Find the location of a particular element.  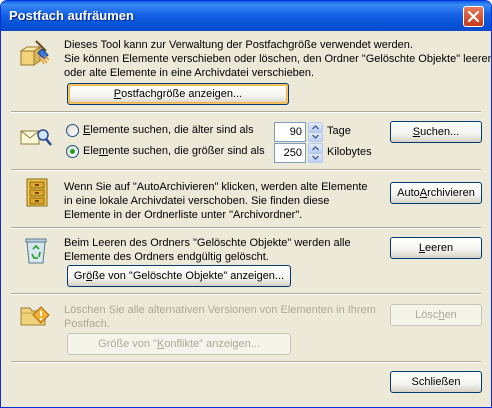

conflicts-description-line2: Postfach. is located at coordinates (87, 324).